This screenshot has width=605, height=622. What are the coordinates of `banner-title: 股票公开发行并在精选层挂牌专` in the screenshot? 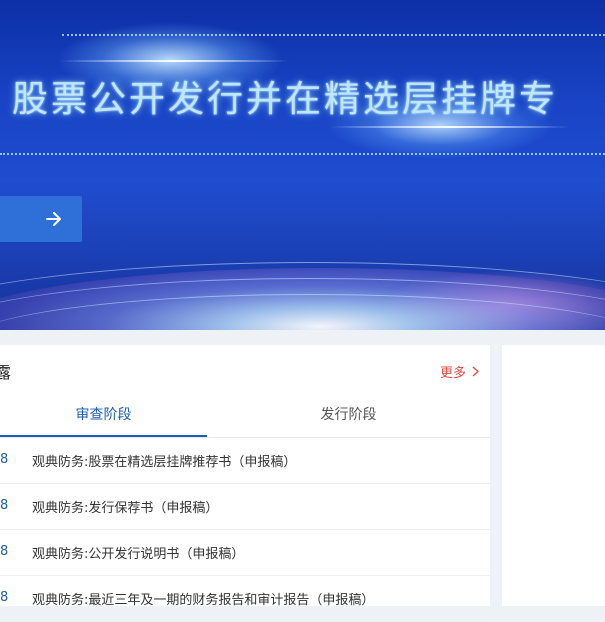 It's located at (285, 99).